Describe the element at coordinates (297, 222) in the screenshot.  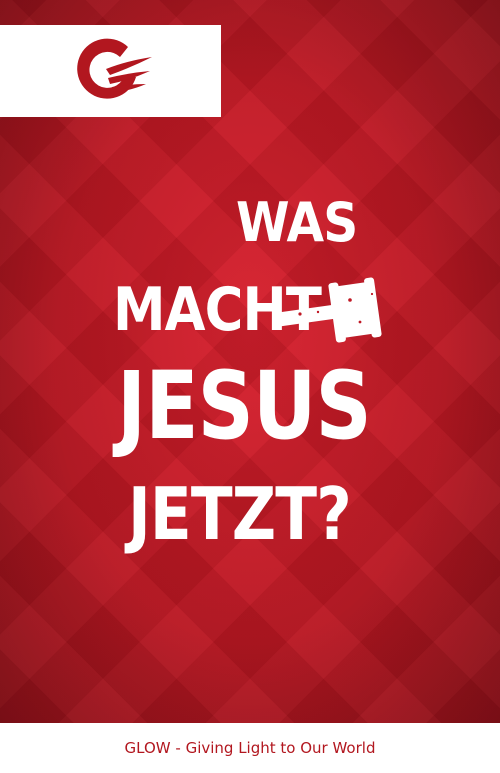
I see `title-line-was: WAS` at that location.